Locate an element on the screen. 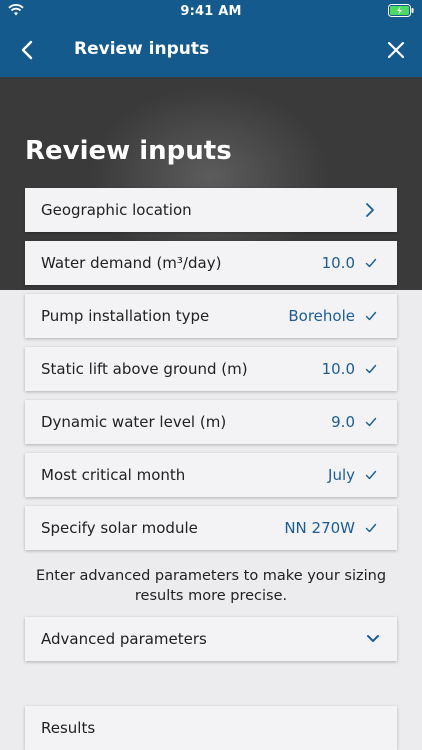  row-label: Advanced parameters is located at coordinates (124, 639).